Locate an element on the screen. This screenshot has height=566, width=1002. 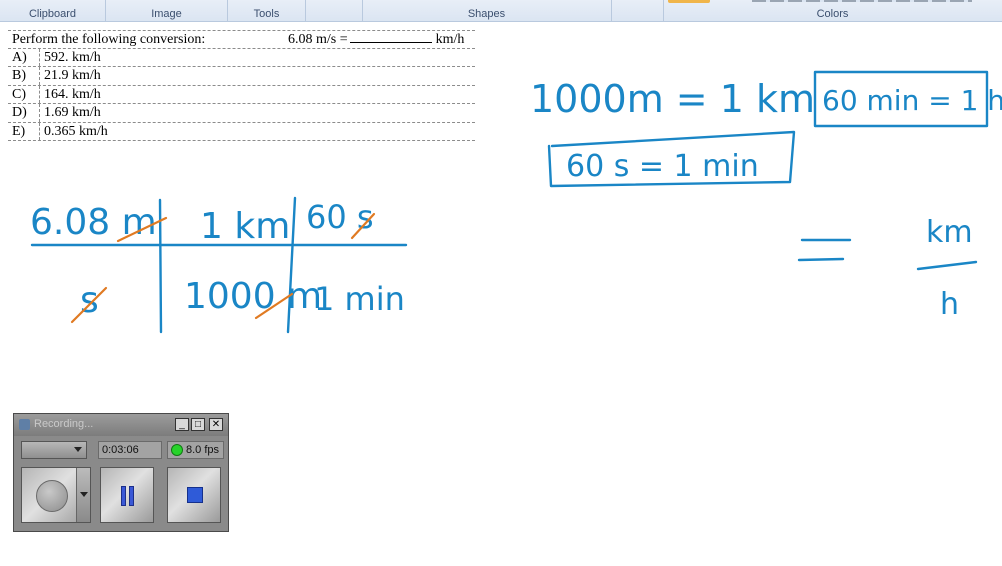
stop-button is located at coordinates (194, 495).